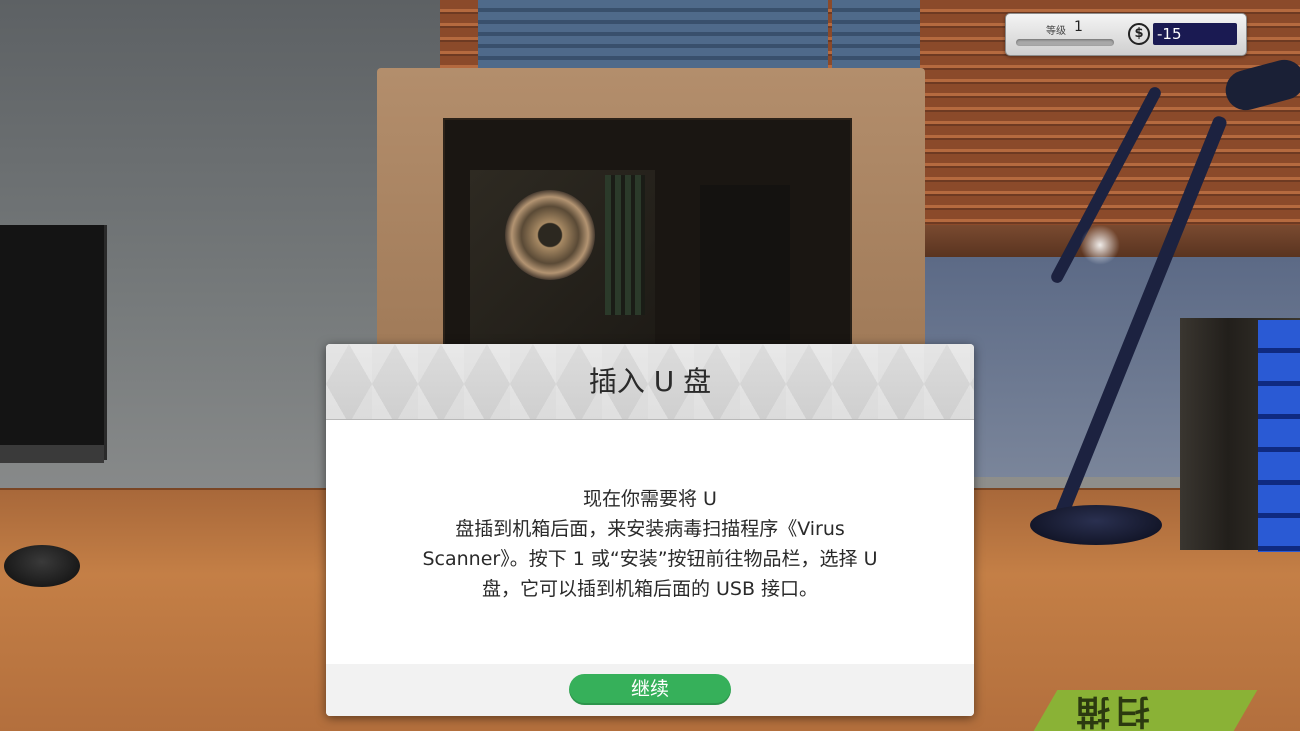 Image resolution: width=1300 pixels, height=731 pixels. What do you see at coordinates (1100, 245) in the screenshot?
I see `light-glow` at bounding box center [1100, 245].